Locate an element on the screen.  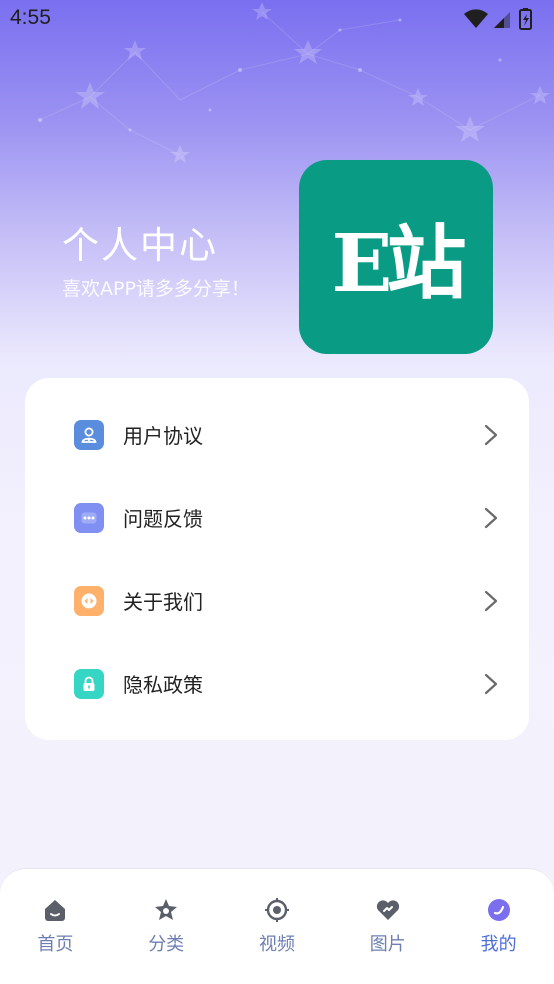
menu-item-label: 问题反馈 is located at coordinates (163, 519).